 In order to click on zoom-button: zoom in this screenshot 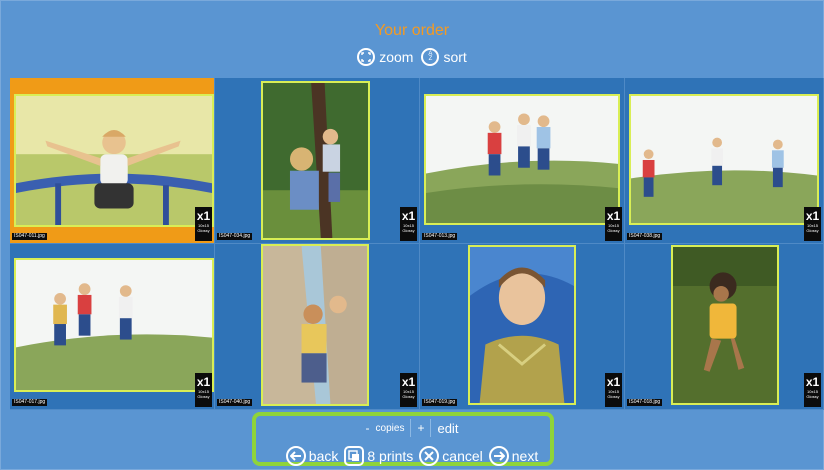, I will do `click(385, 57)`.